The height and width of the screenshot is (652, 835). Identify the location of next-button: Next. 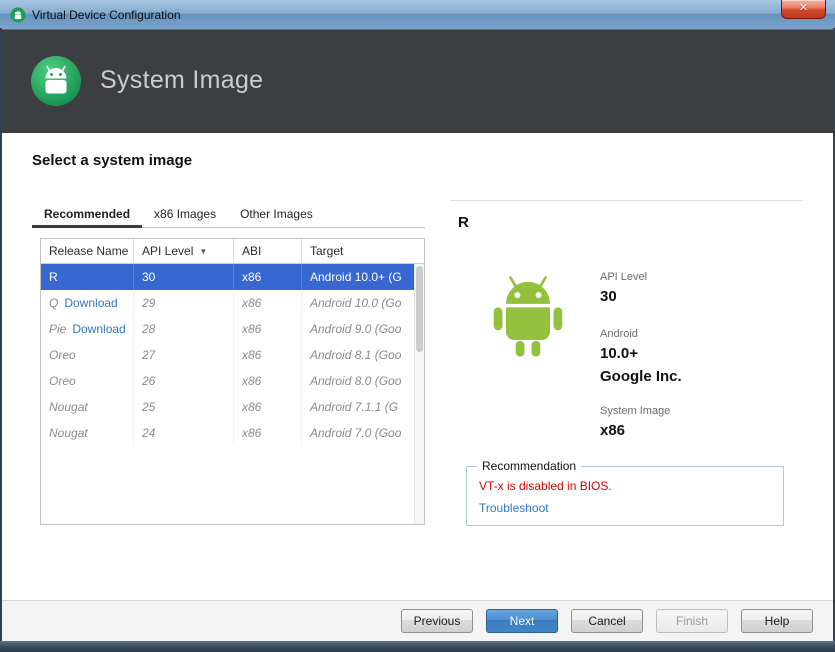
(522, 621).